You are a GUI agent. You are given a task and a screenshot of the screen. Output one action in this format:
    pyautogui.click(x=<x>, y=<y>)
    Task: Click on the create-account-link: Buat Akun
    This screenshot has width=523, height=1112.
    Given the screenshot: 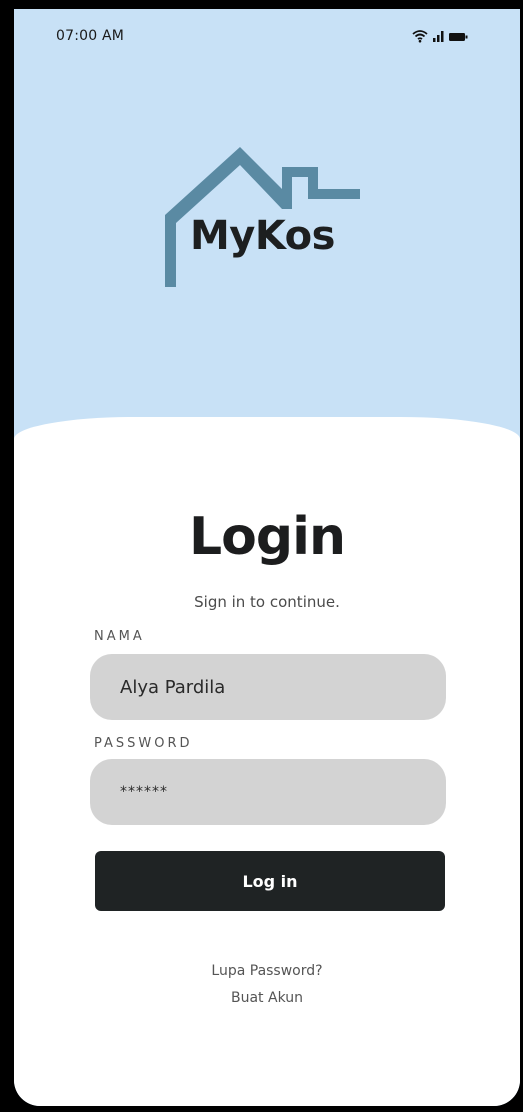 What is the action you would take?
    pyautogui.click(x=267, y=998)
    